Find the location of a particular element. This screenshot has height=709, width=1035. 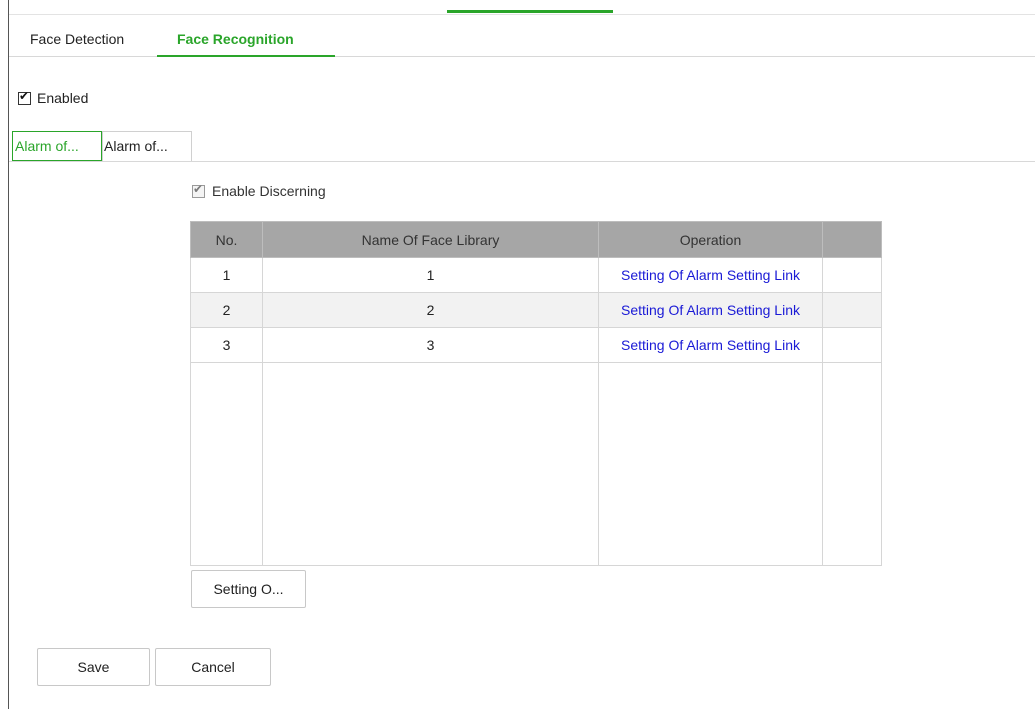

table-header-row: No. Name Of Face Library Operation is located at coordinates (536, 239).